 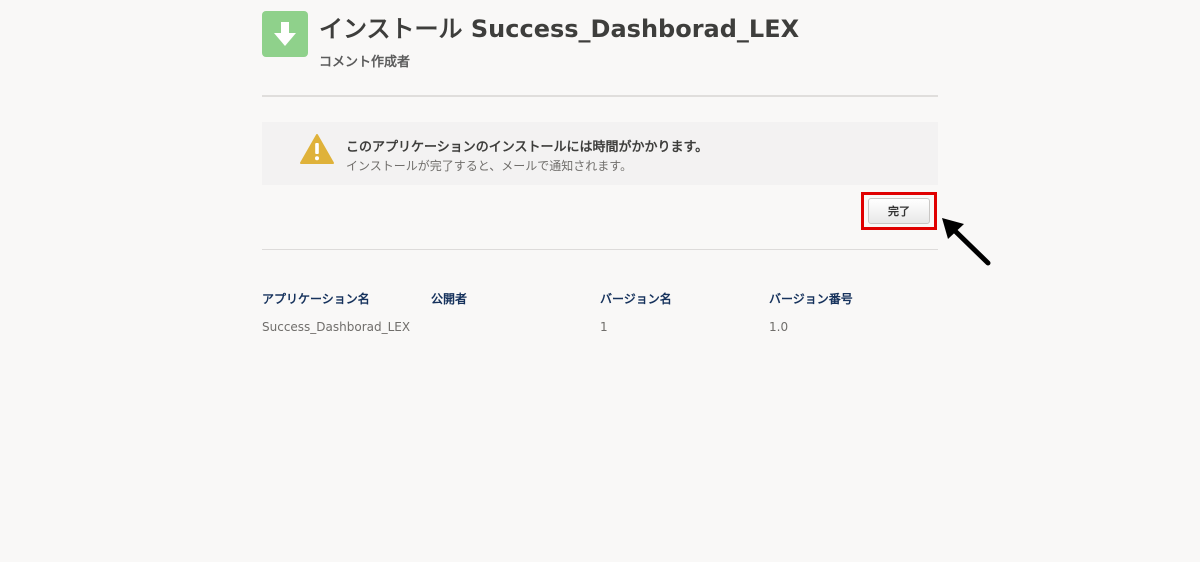 I want to click on cell-version-name: 1, so click(x=604, y=327).